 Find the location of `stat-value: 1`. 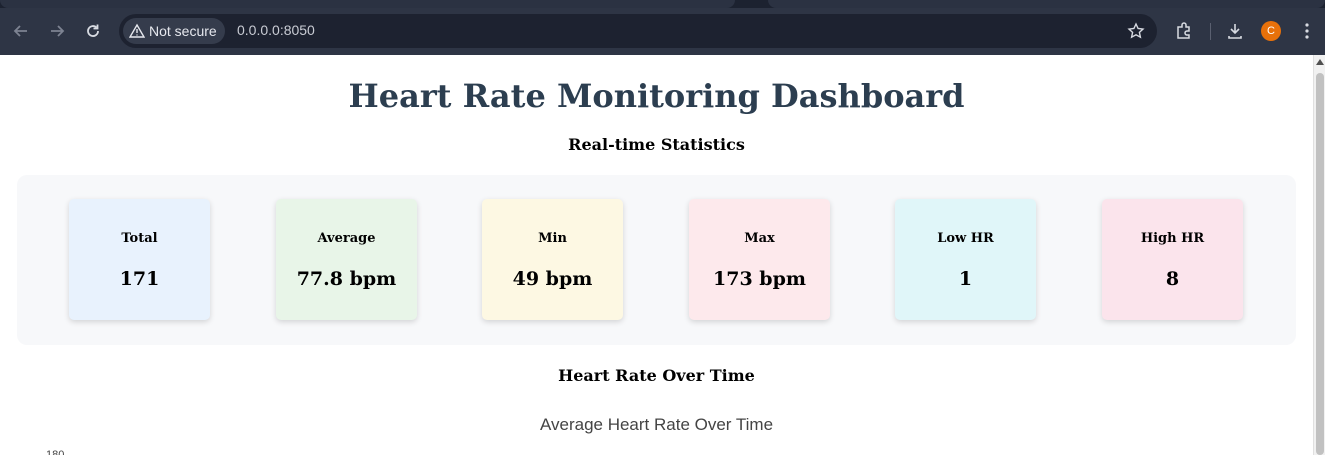

stat-value: 1 is located at coordinates (965, 279).